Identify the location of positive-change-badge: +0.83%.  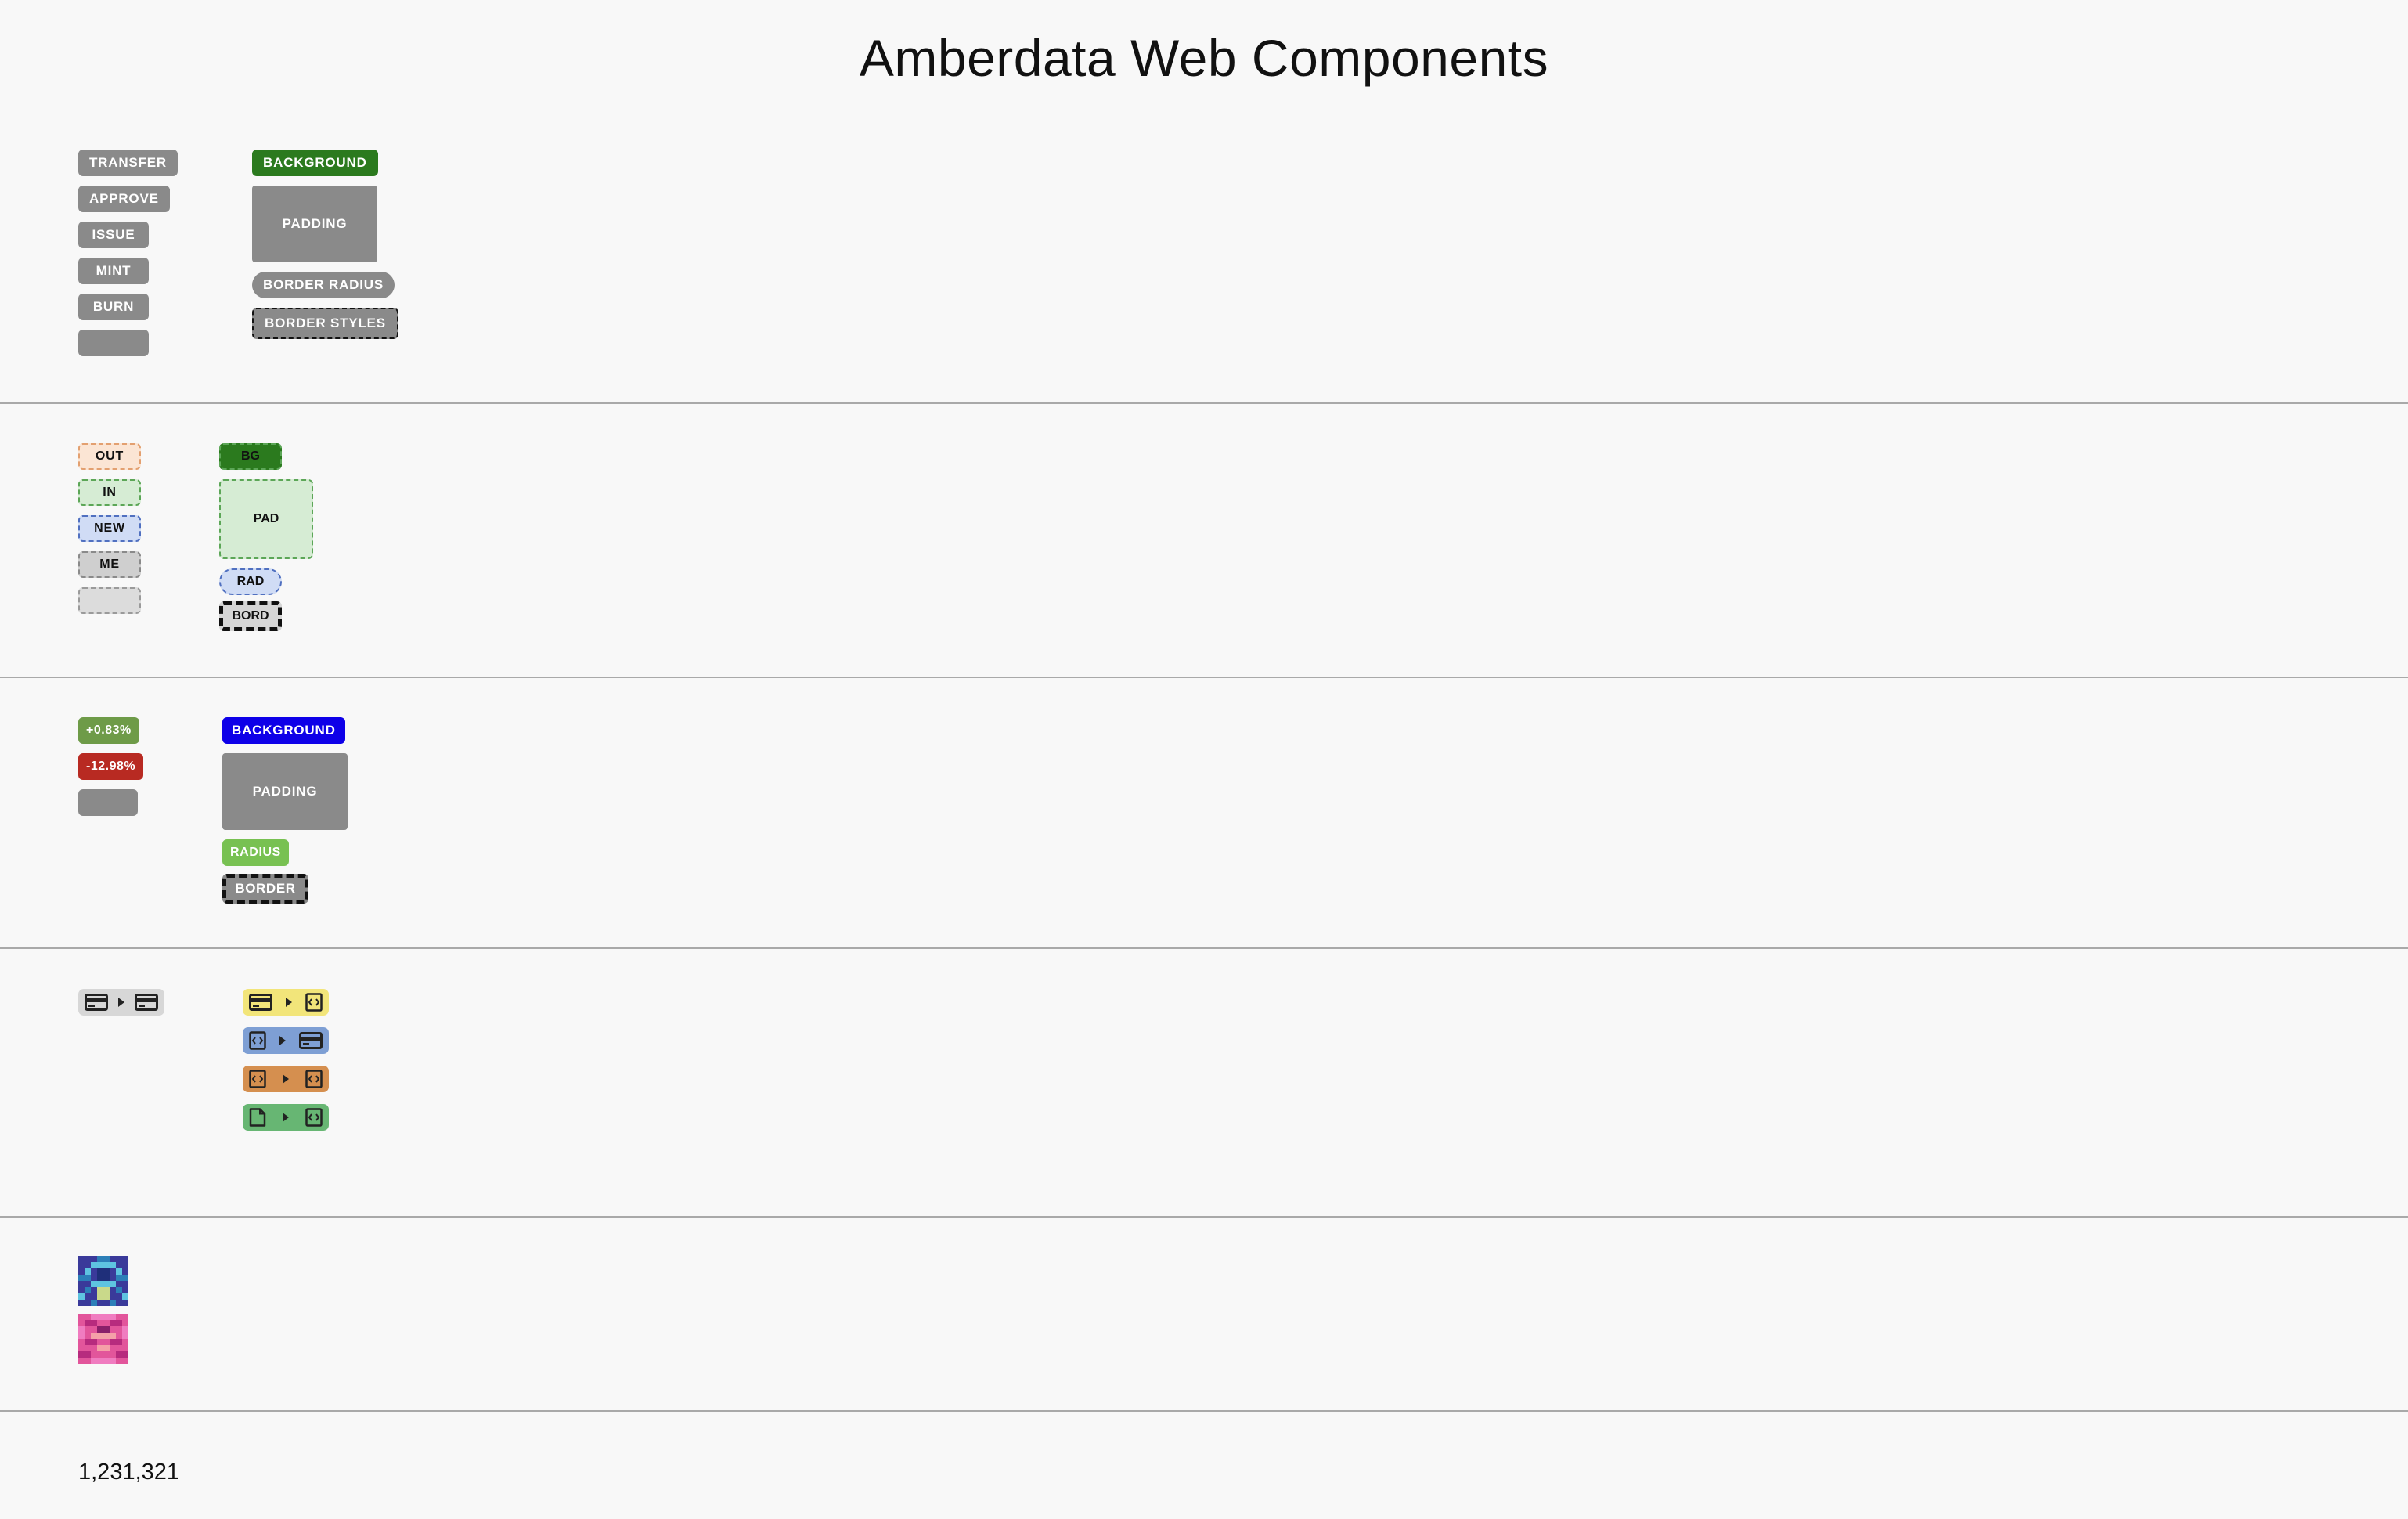
(109, 730).